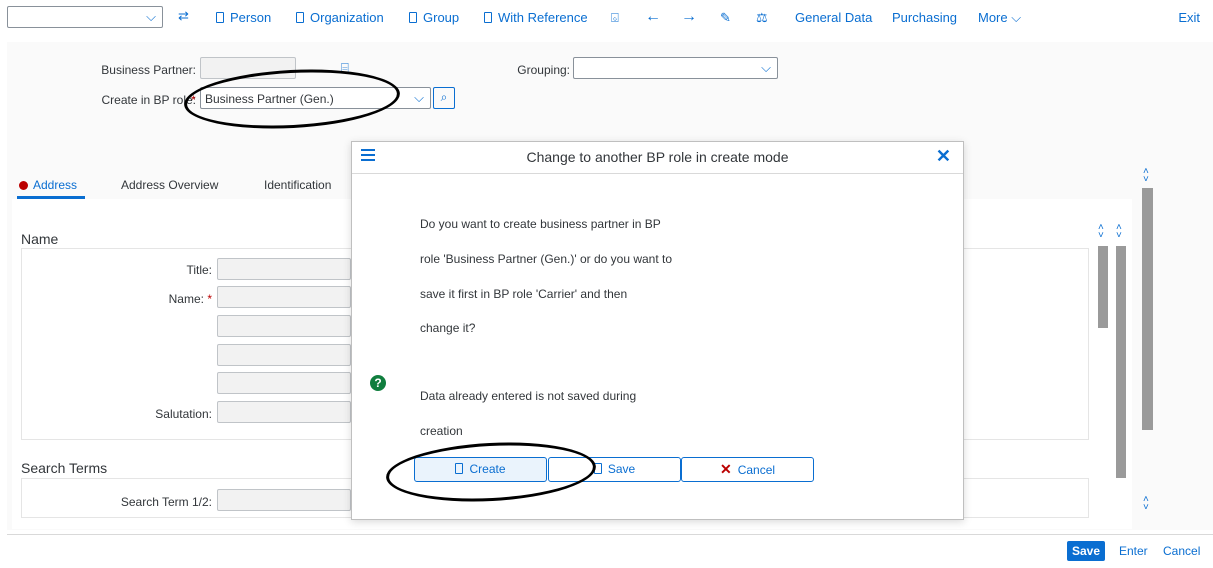 This screenshot has height=568, width=1213. I want to click on group-label: Group, so click(441, 17).